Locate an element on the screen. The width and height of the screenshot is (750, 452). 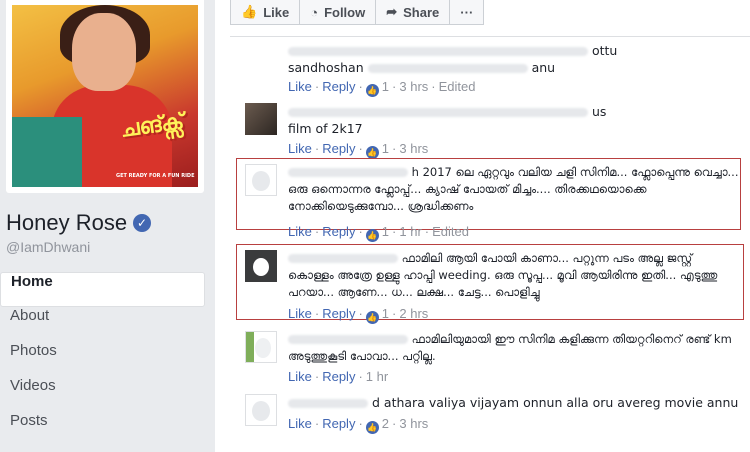
poster-tagline: GET READY FOR A FUN RIDE is located at coordinates (155, 176).